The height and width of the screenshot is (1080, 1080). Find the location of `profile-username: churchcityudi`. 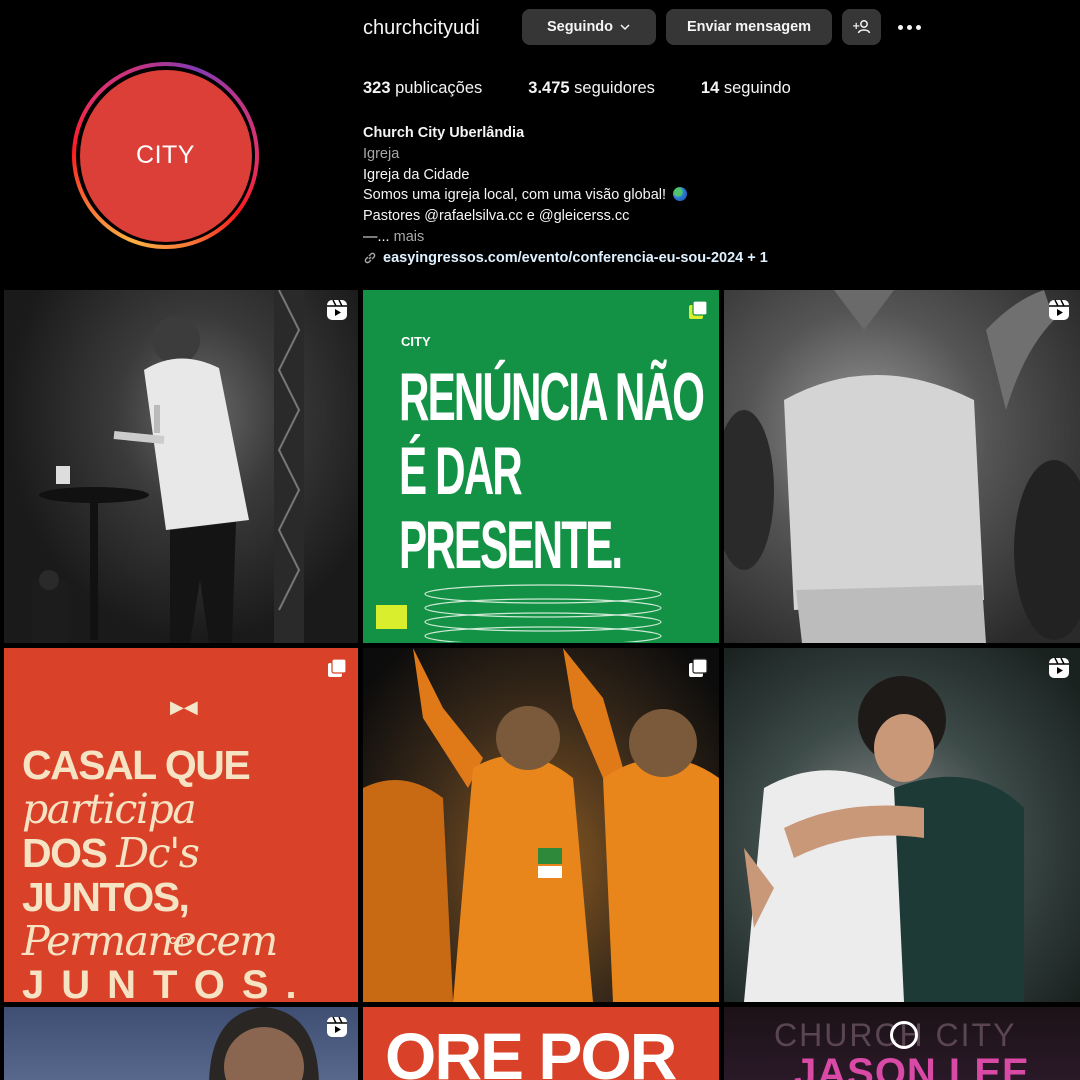

profile-username: churchcityudi is located at coordinates (421, 28).